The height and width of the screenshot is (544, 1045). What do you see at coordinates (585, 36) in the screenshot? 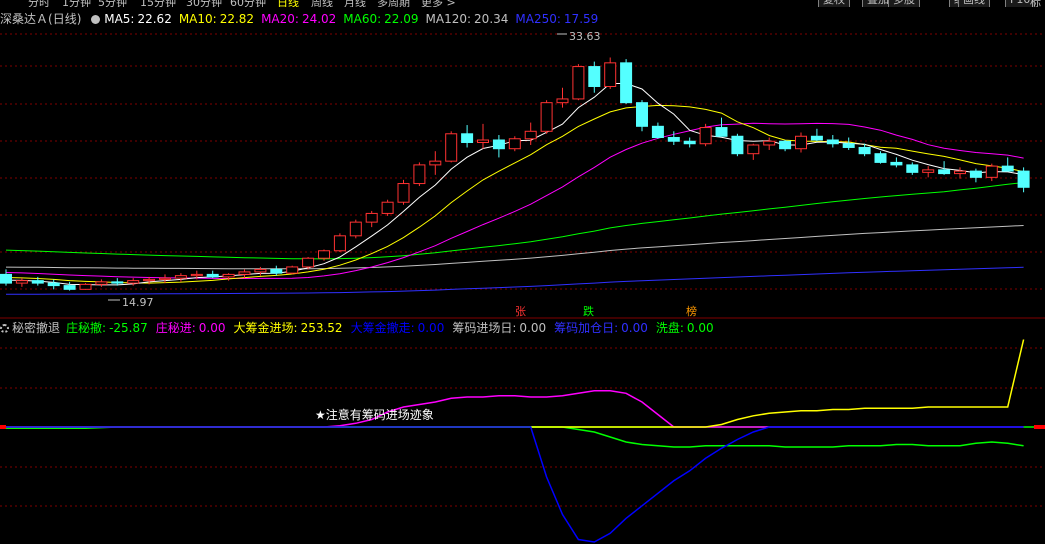
I see `high-price-label: 33.63` at bounding box center [585, 36].